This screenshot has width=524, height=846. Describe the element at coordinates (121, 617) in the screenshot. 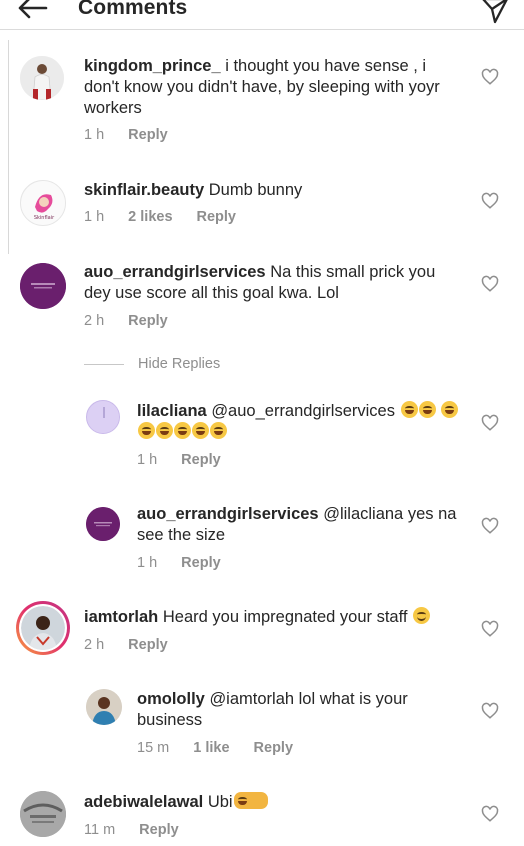

I see `comment-username: iamtorlah` at that location.